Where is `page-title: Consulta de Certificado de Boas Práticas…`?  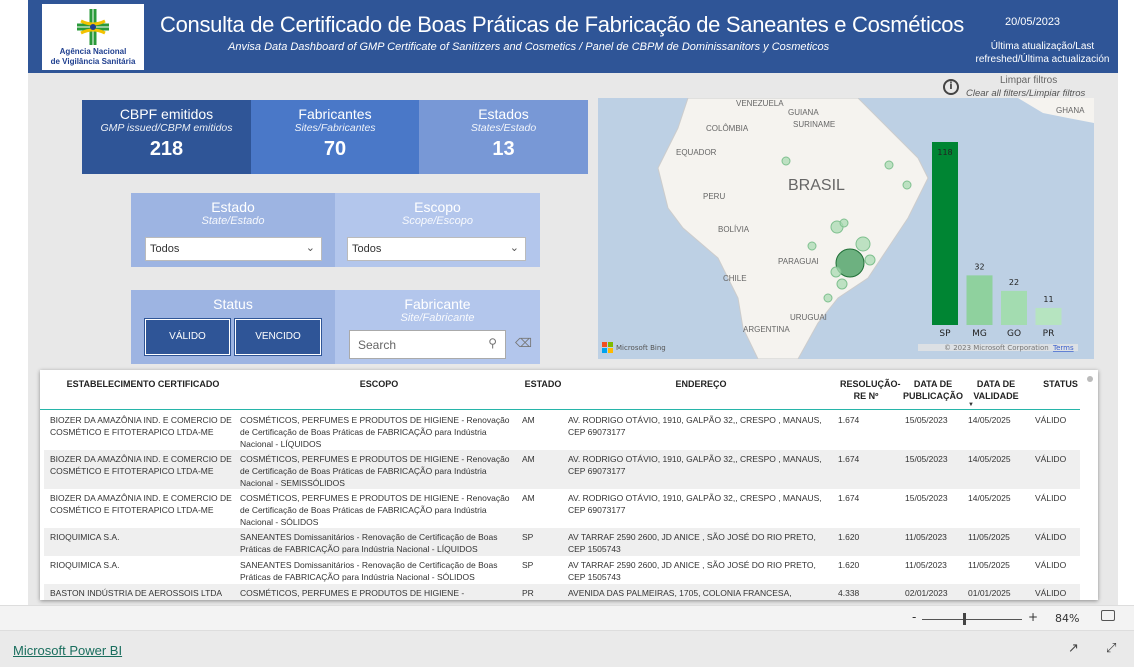
page-title: Consulta de Certificado de Boas Práticas… is located at coordinates (562, 24).